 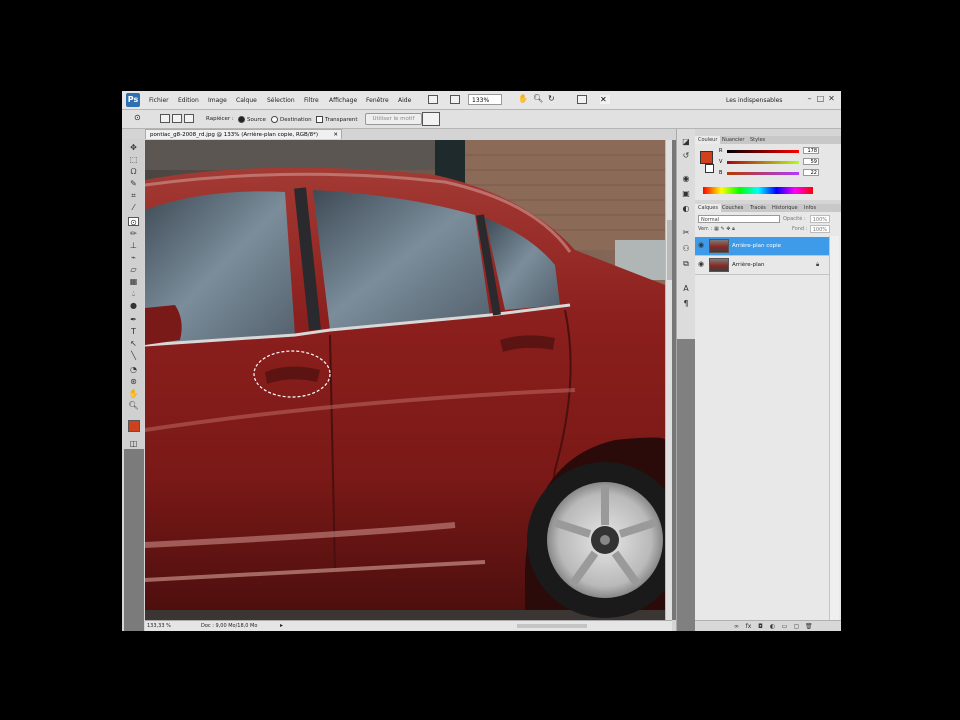 What do you see at coordinates (809, 626) in the screenshot?
I see `delete-layer-icon: 🗑︎` at bounding box center [809, 626].